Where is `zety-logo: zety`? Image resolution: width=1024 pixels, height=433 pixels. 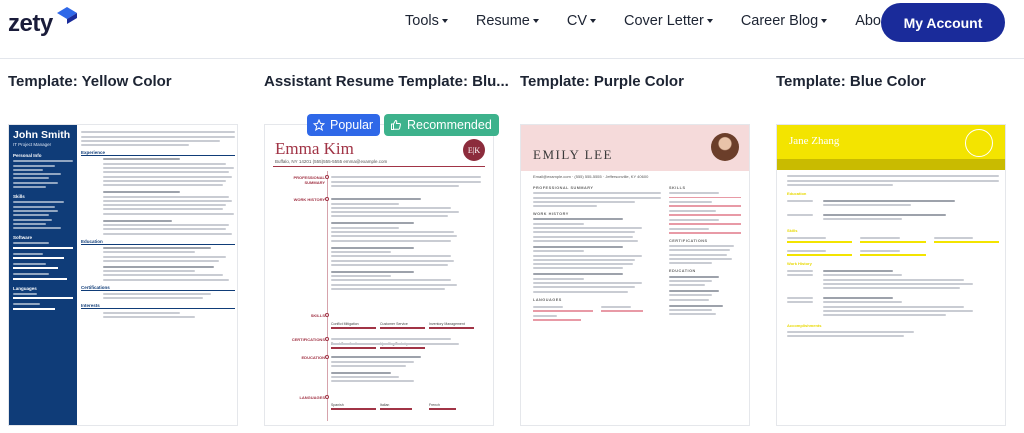 zety-logo: zety is located at coordinates (42, 22).